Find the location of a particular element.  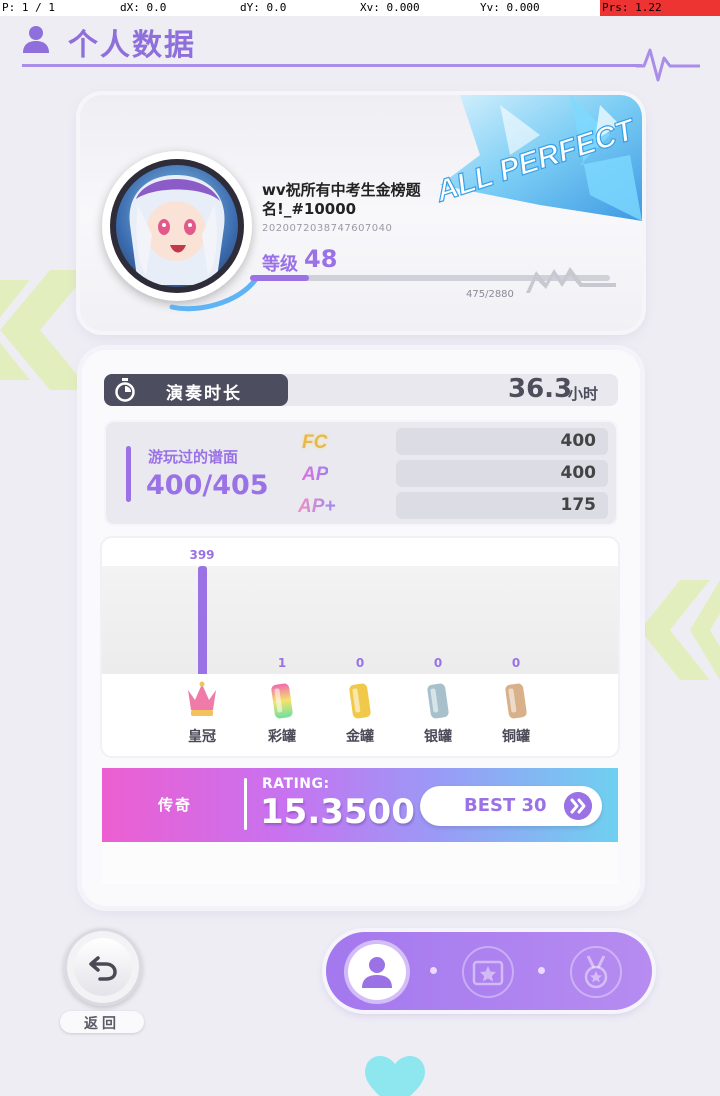

nav-achievements-tab is located at coordinates (596, 972).